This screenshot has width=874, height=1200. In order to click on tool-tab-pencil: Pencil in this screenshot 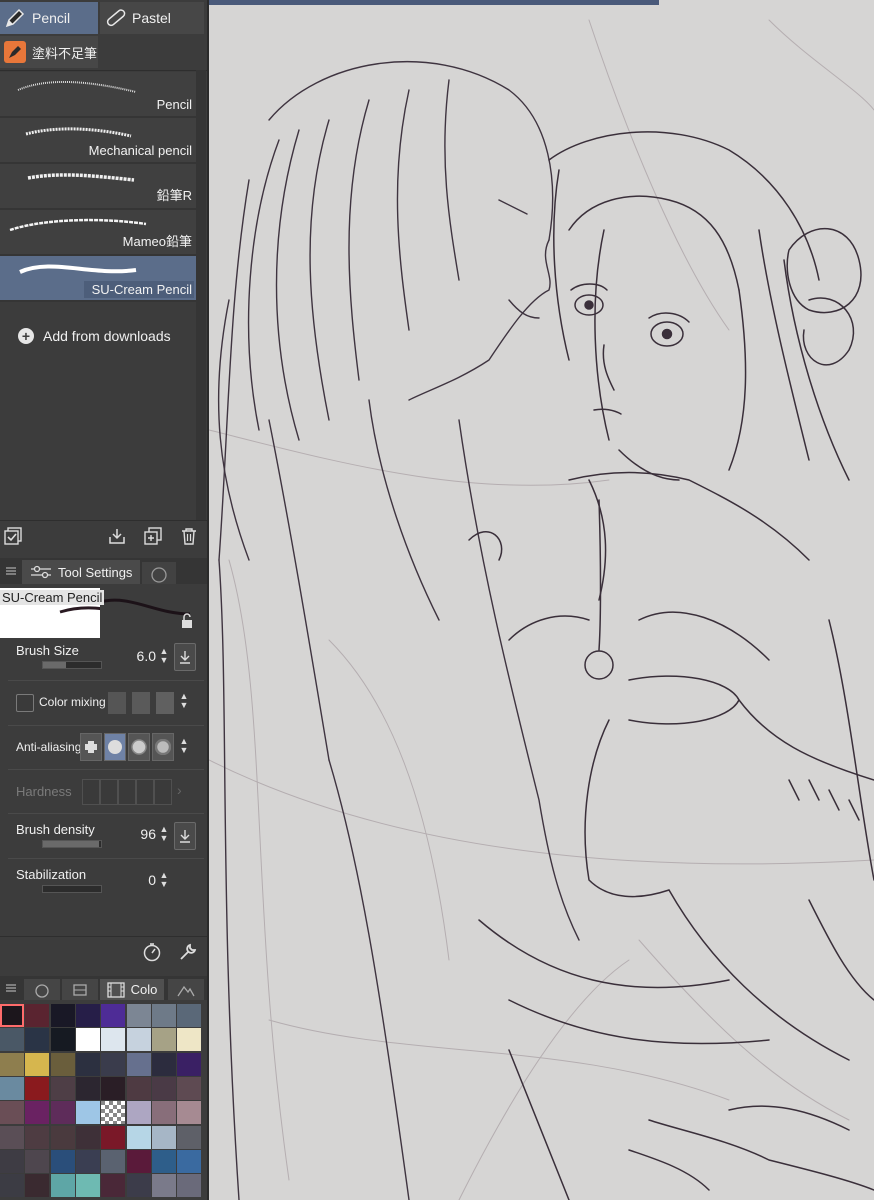, I will do `click(49, 18)`.